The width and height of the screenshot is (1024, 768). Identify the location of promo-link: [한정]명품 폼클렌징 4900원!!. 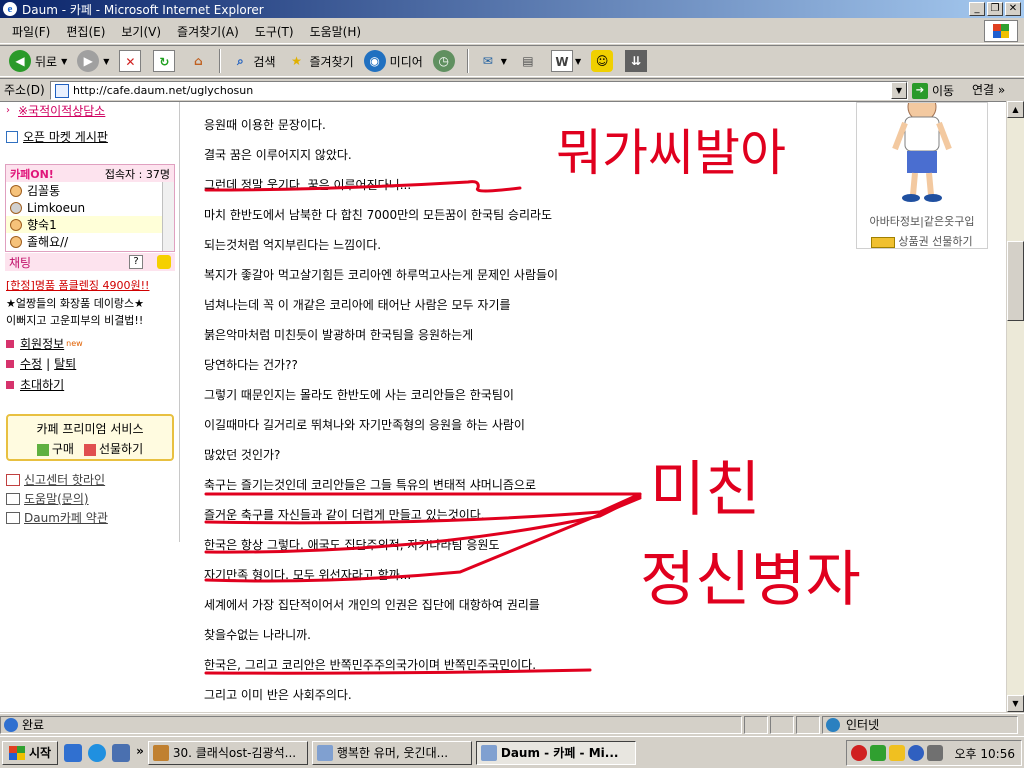
(77, 285).